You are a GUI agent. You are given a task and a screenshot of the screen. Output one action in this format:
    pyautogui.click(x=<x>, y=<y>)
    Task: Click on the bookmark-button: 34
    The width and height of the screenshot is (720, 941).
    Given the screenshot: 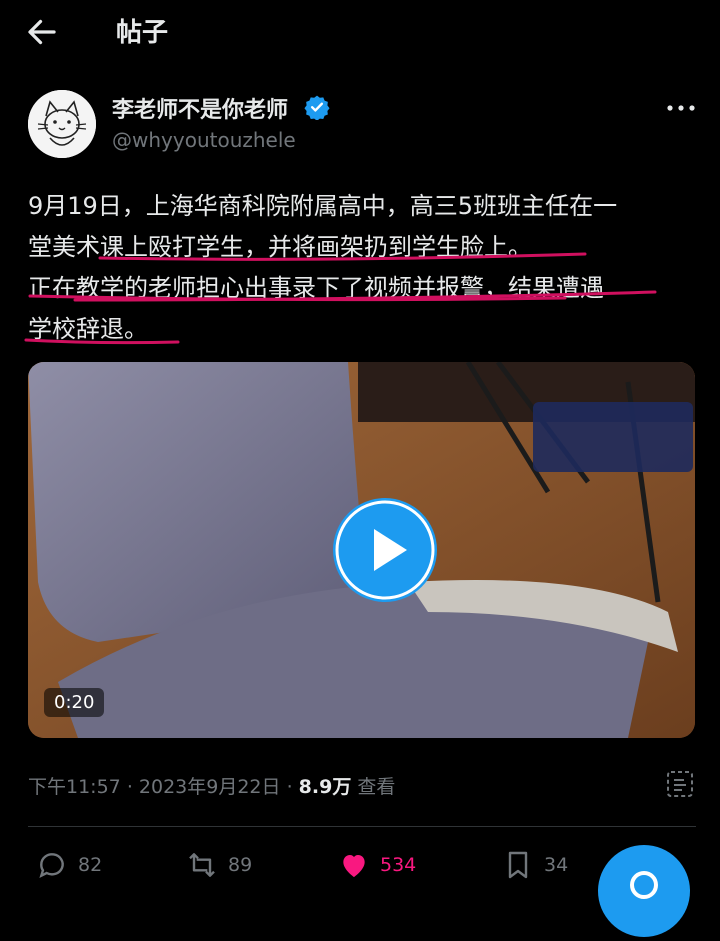 What is the action you would take?
    pyautogui.click(x=535, y=865)
    